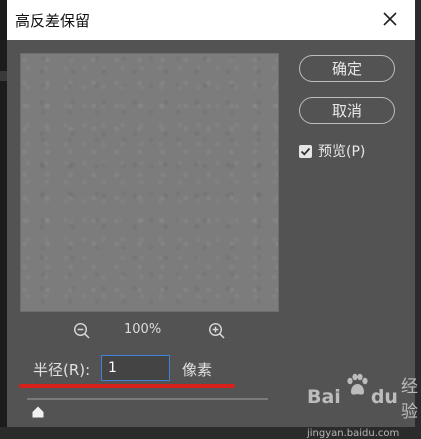  What do you see at coordinates (347, 110) in the screenshot?
I see `cancel-button: 取消` at bounding box center [347, 110].